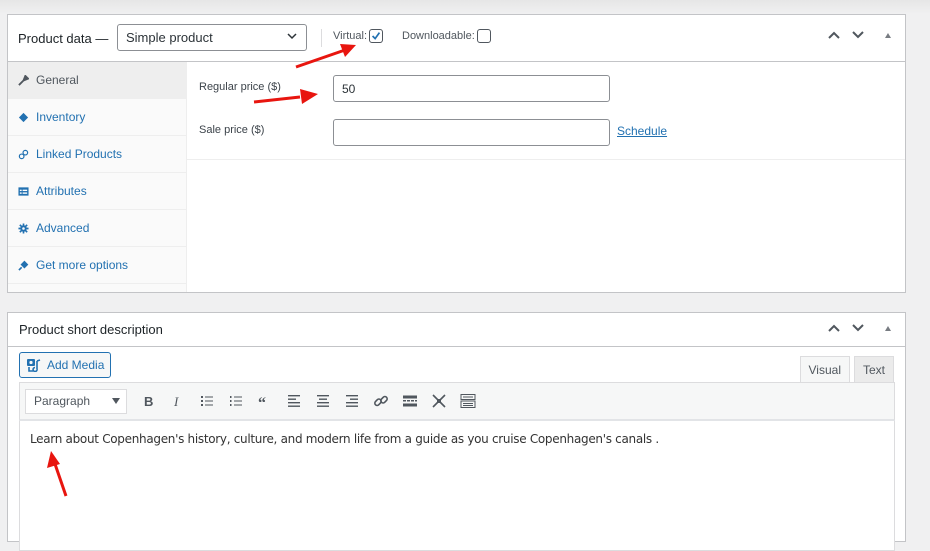 The image size is (930, 551). I want to click on checkmark-icon, so click(376, 36).